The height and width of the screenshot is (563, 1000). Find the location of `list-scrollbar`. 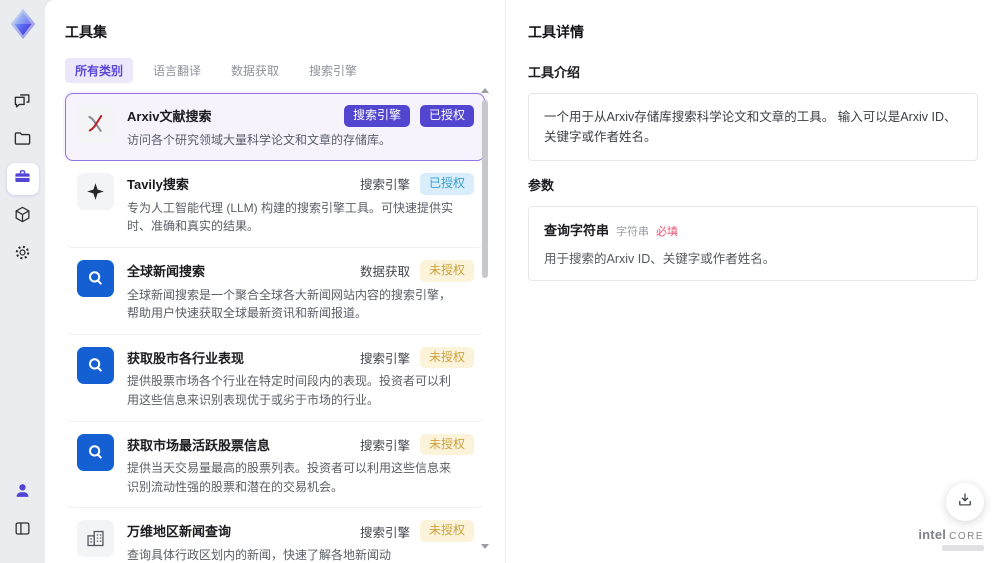

list-scrollbar is located at coordinates (485, 318).